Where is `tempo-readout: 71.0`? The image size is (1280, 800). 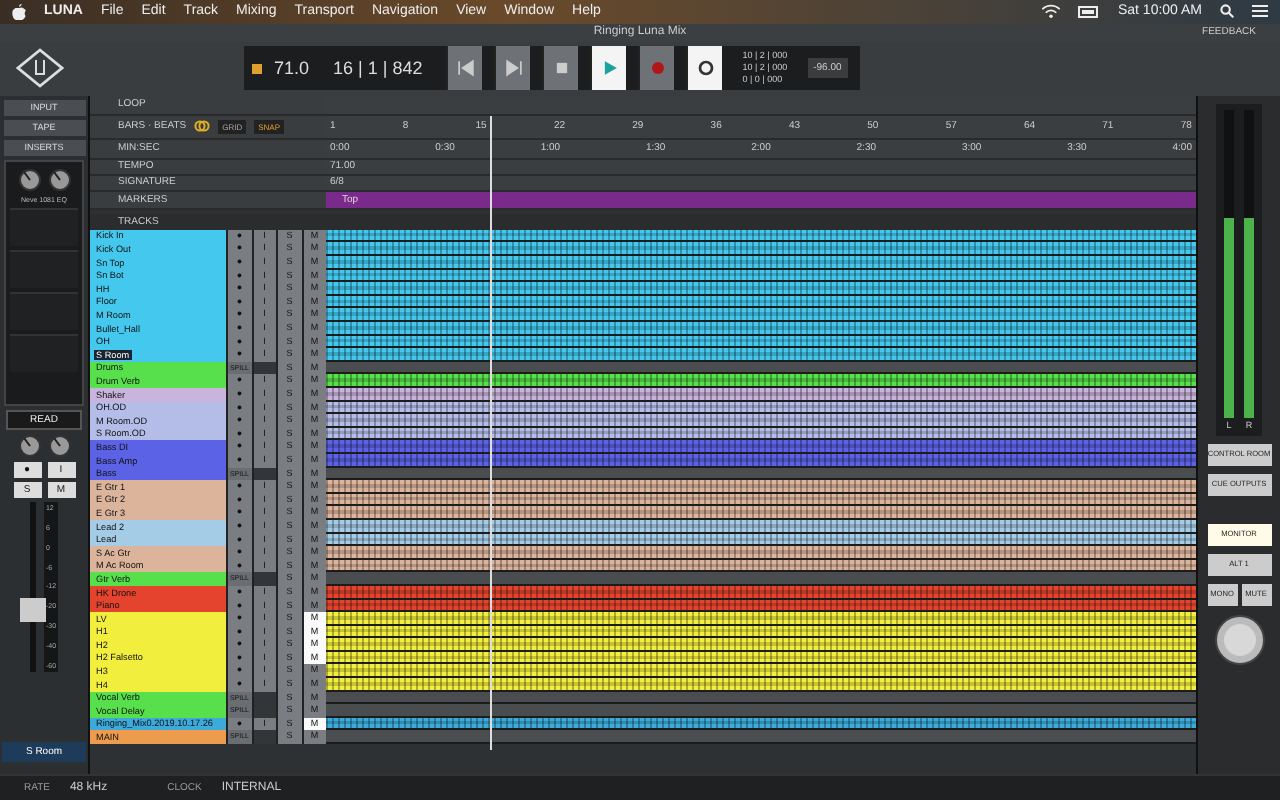
tempo-readout: 71.0 is located at coordinates (292, 68).